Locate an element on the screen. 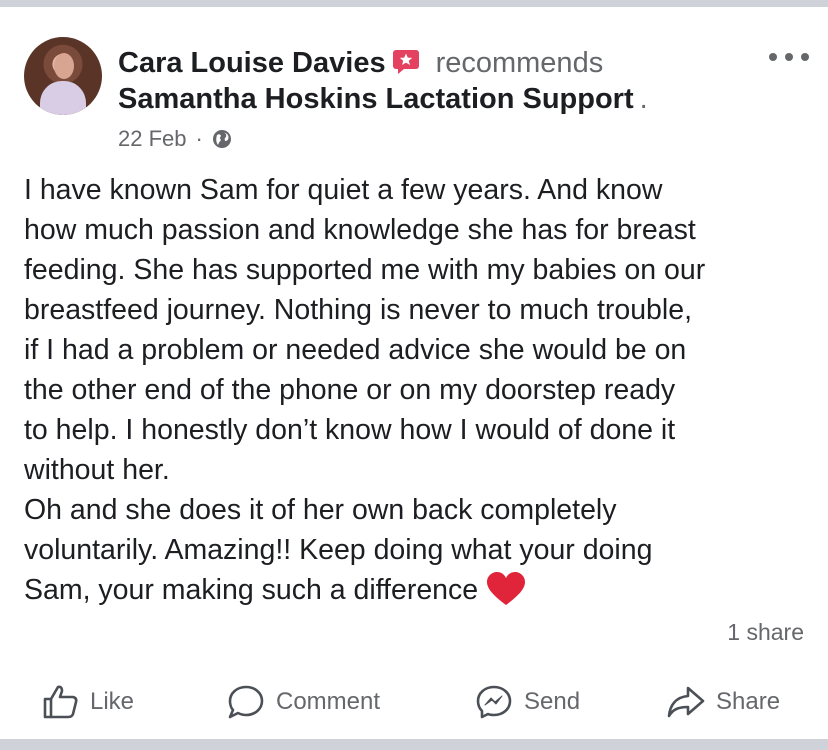  action-bar: Like Comment Send Share is located at coordinates (414, 702).